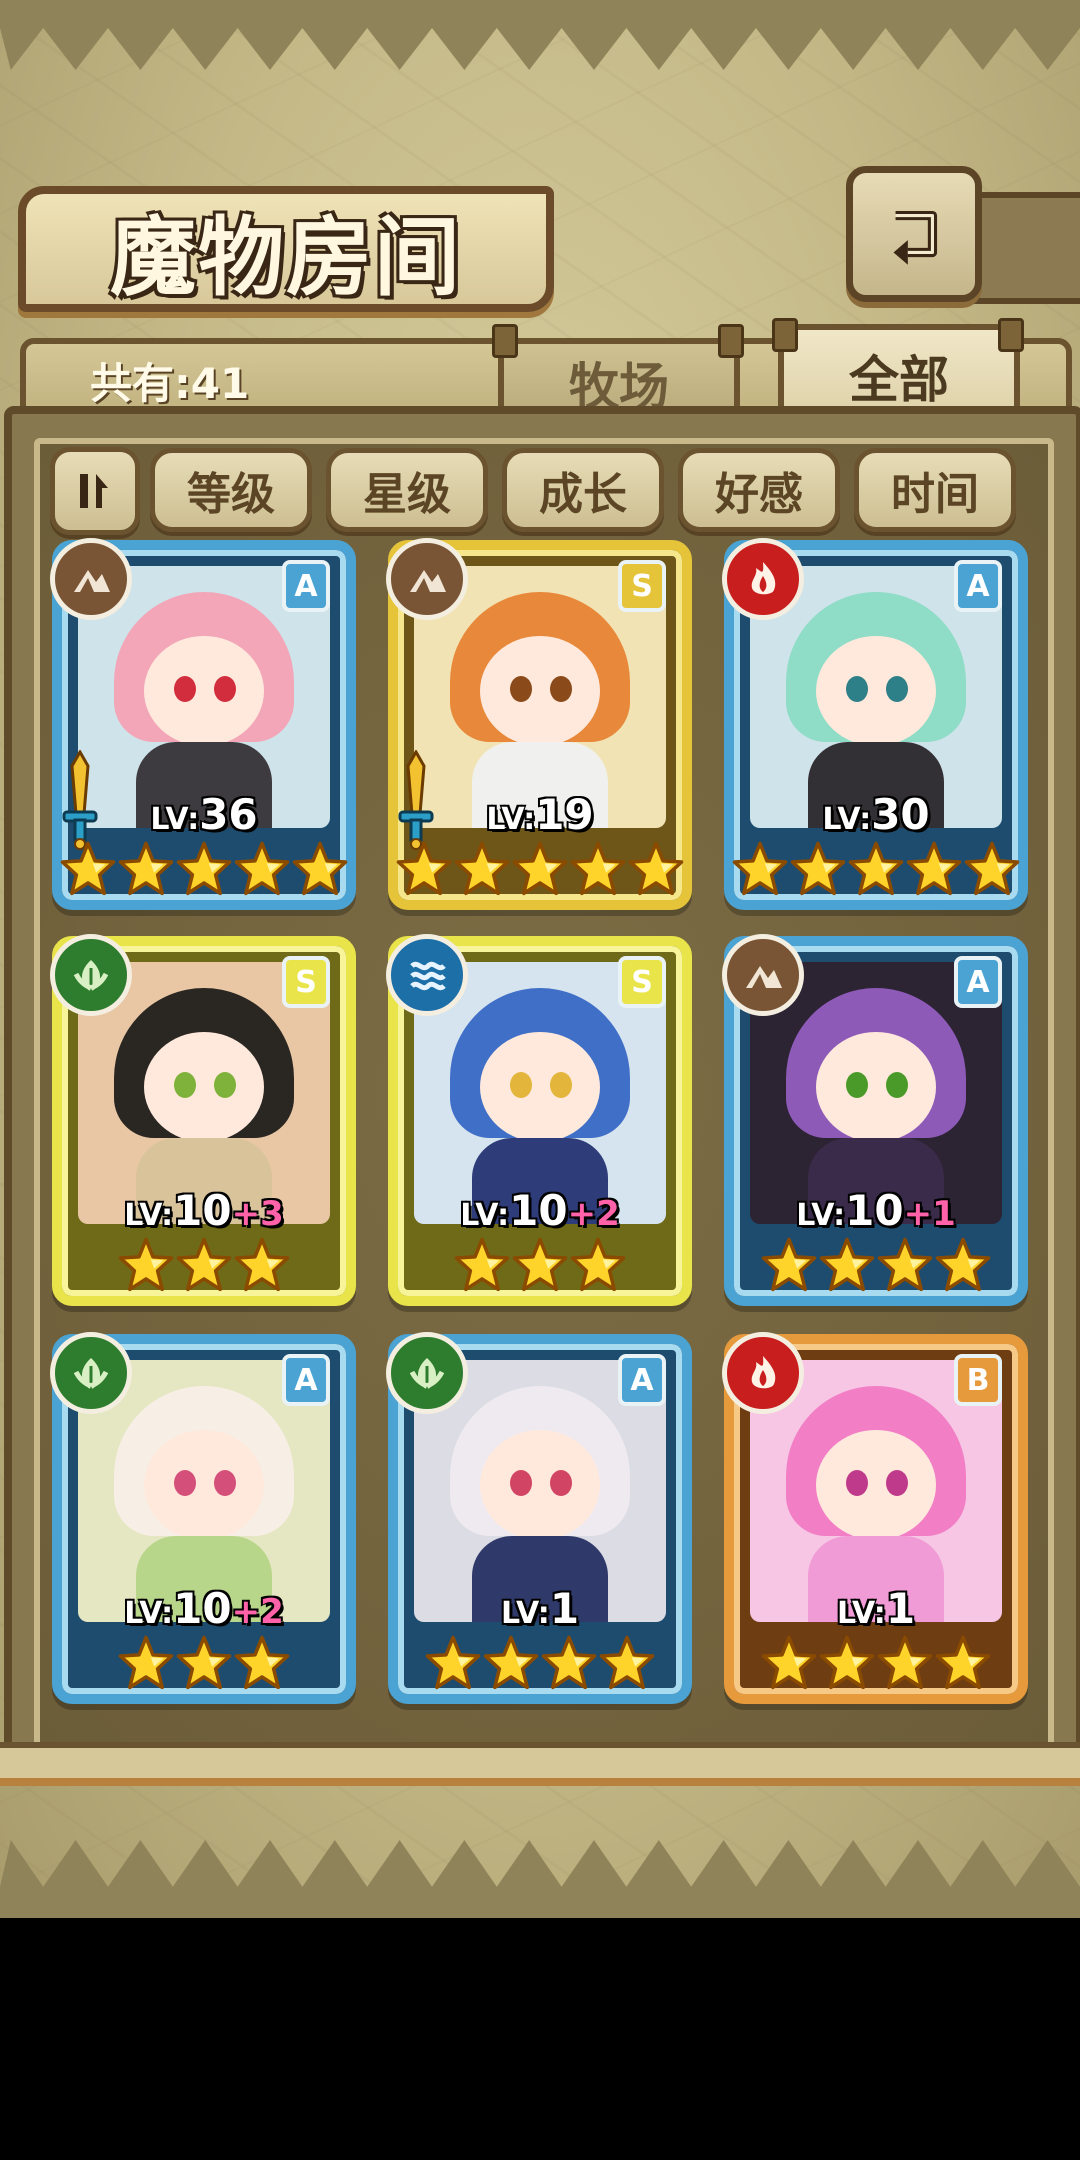 The height and width of the screenshot is (2160, 1080). Describe the element at coordinates (935, 490) in the screenshot. I see `filter-time-button: 时间` at that location.